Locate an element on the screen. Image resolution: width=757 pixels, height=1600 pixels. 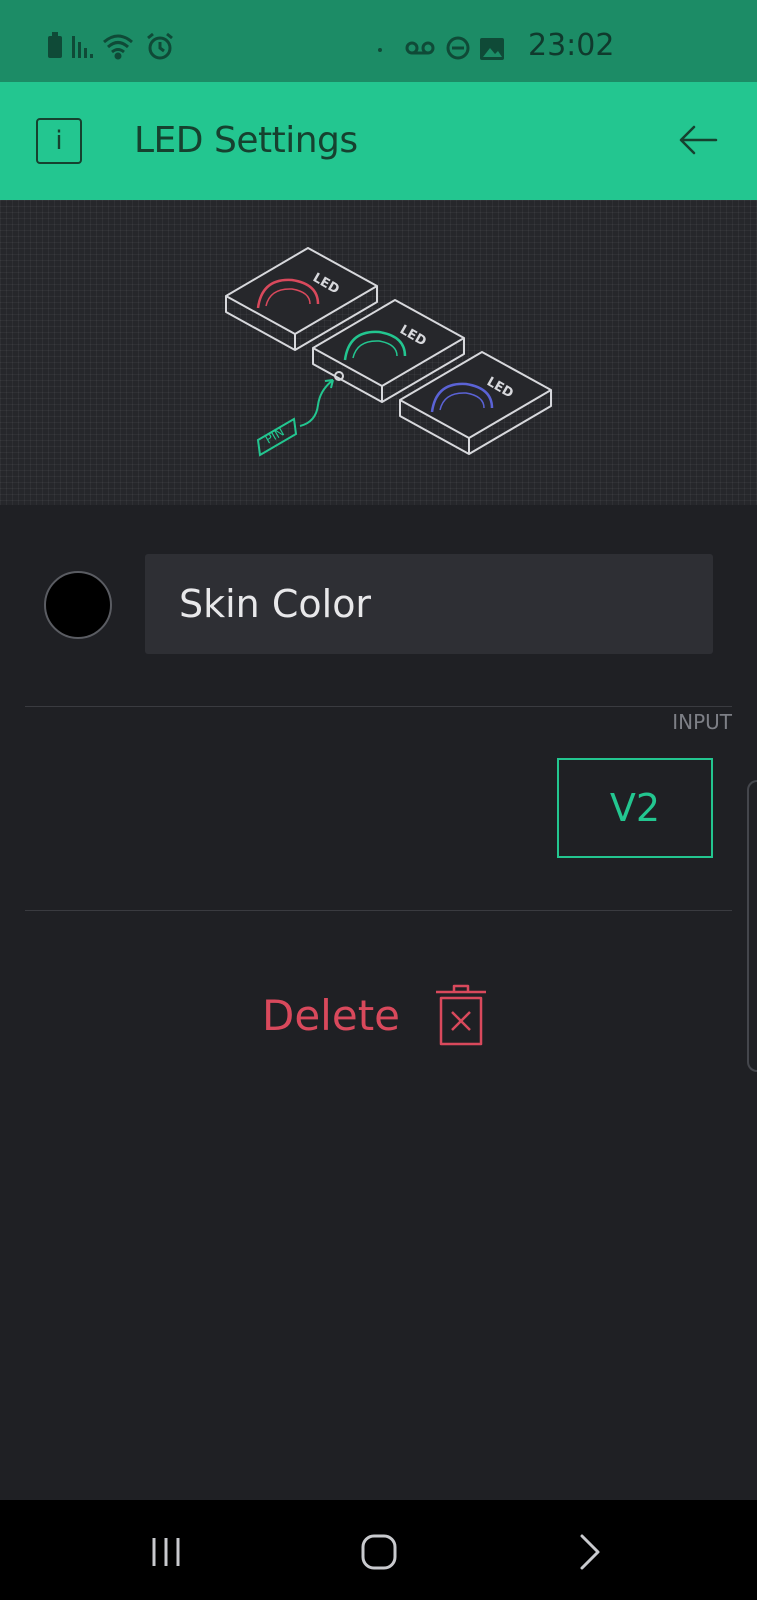
widget-name-input: Skin Color is located at coordinates (429, 604).